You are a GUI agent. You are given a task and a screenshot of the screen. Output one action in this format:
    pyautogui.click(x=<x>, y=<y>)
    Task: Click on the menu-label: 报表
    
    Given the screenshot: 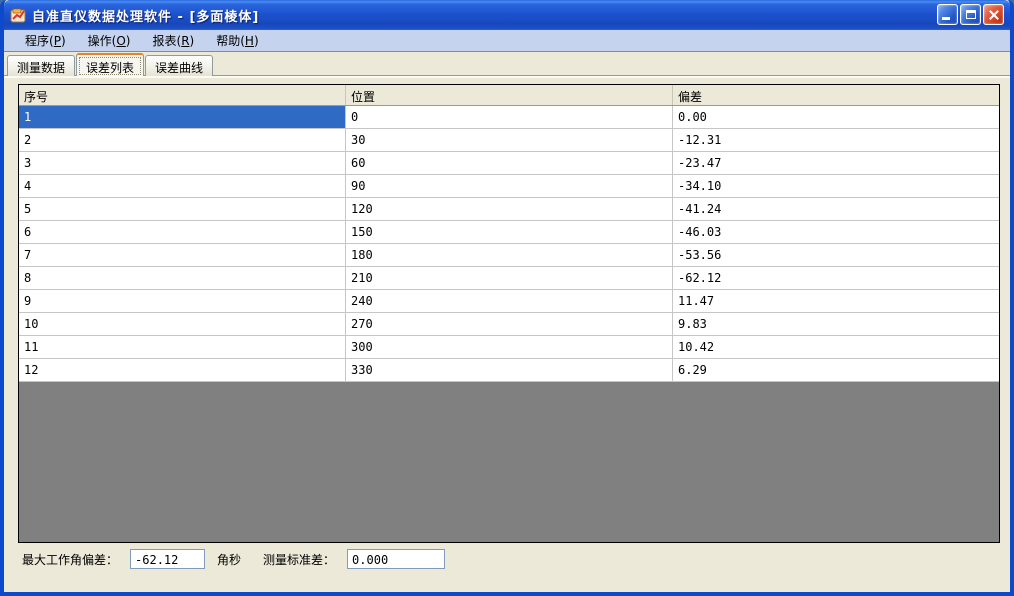 What is the action you would take?
    pyautogui.click(x=164, y=41)
    